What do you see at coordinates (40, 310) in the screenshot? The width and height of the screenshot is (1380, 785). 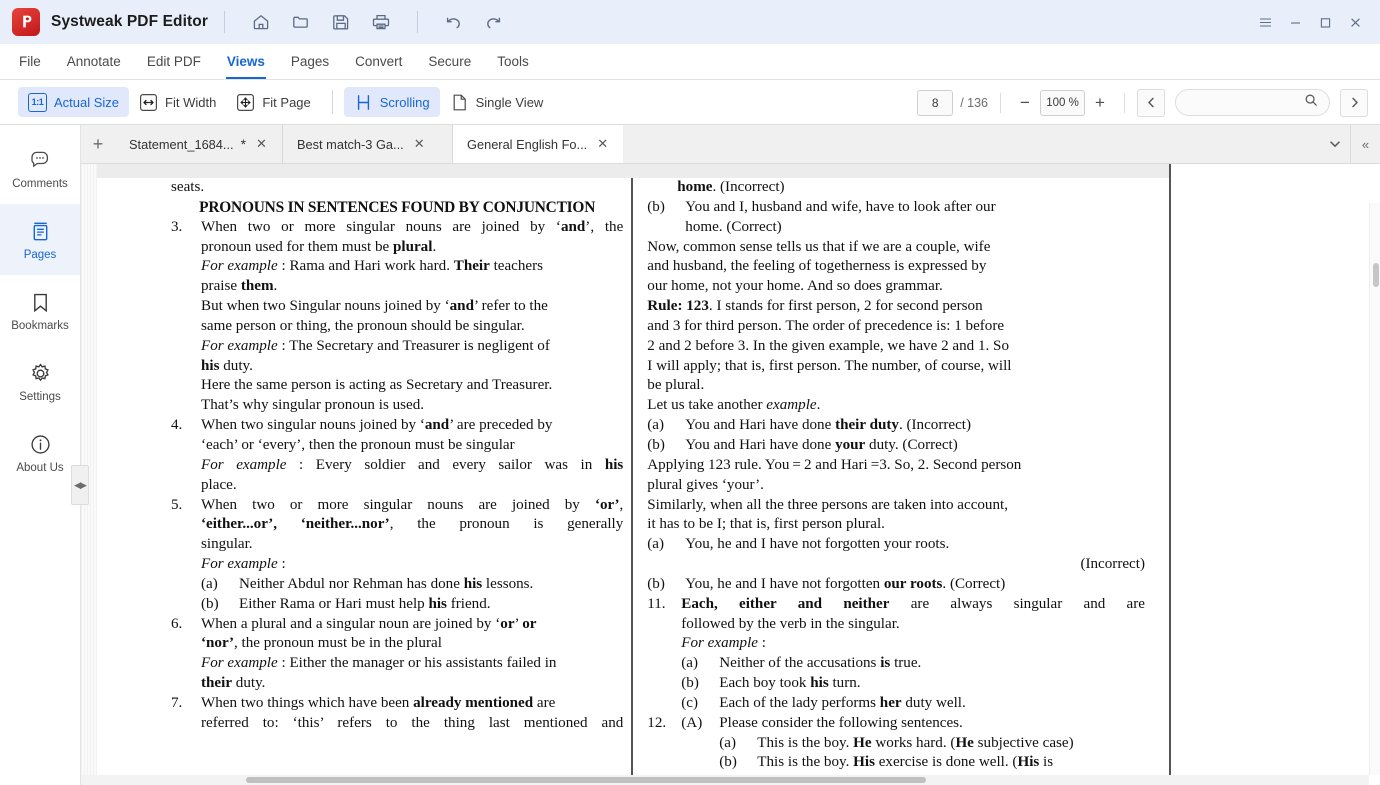 I see `sidebar-item-bookmarks: Bookmarks` at bounding box center [40, 310].